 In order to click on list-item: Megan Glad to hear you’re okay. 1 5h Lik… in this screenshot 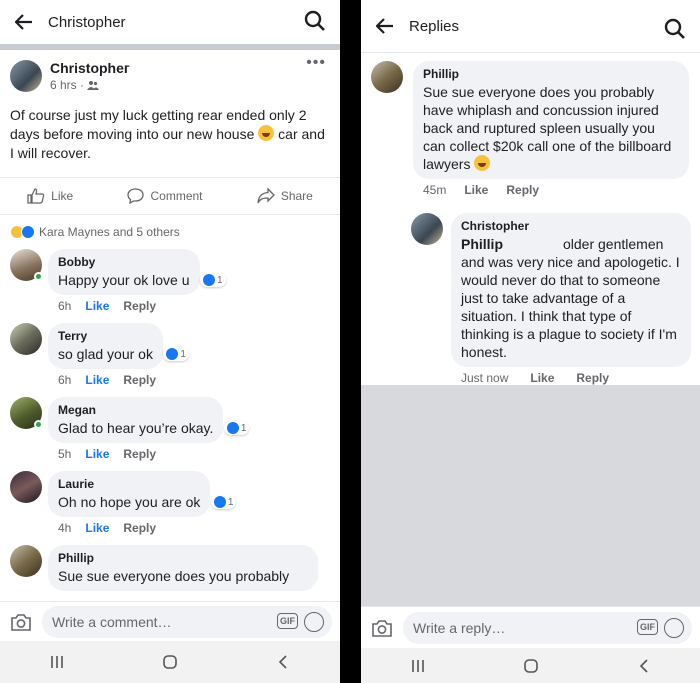, I will do `click(170, 429)`.